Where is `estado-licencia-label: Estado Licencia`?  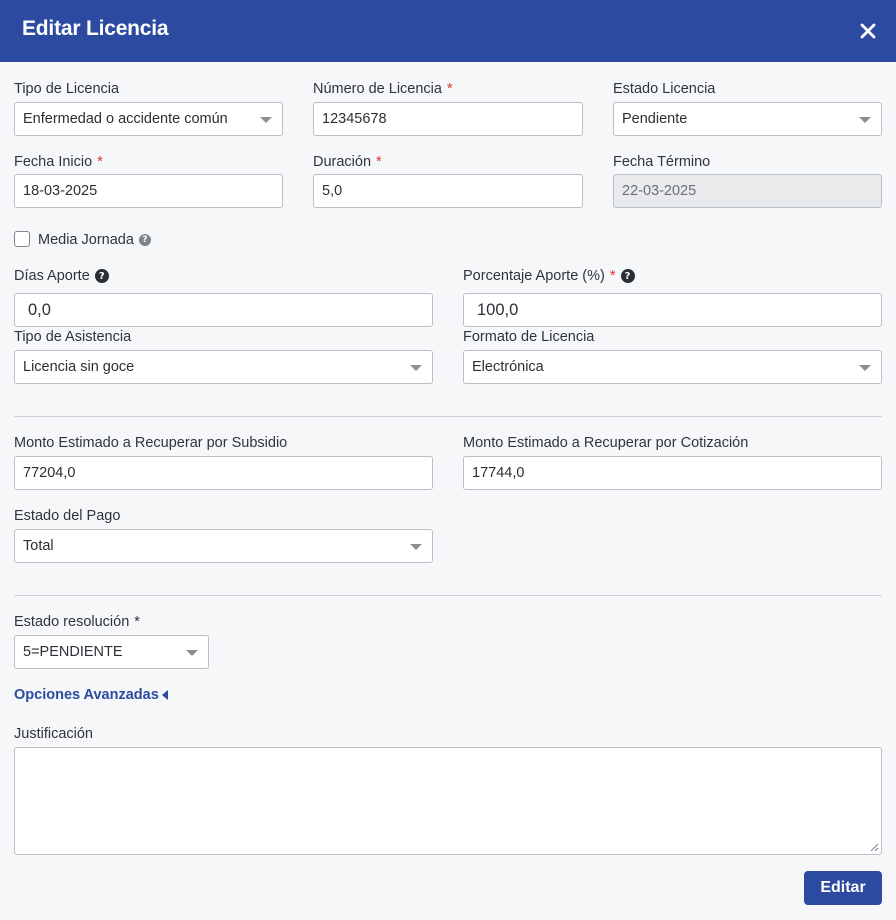 estado-licencia-label: Estado Licencia is located at coordinates (664, 89).